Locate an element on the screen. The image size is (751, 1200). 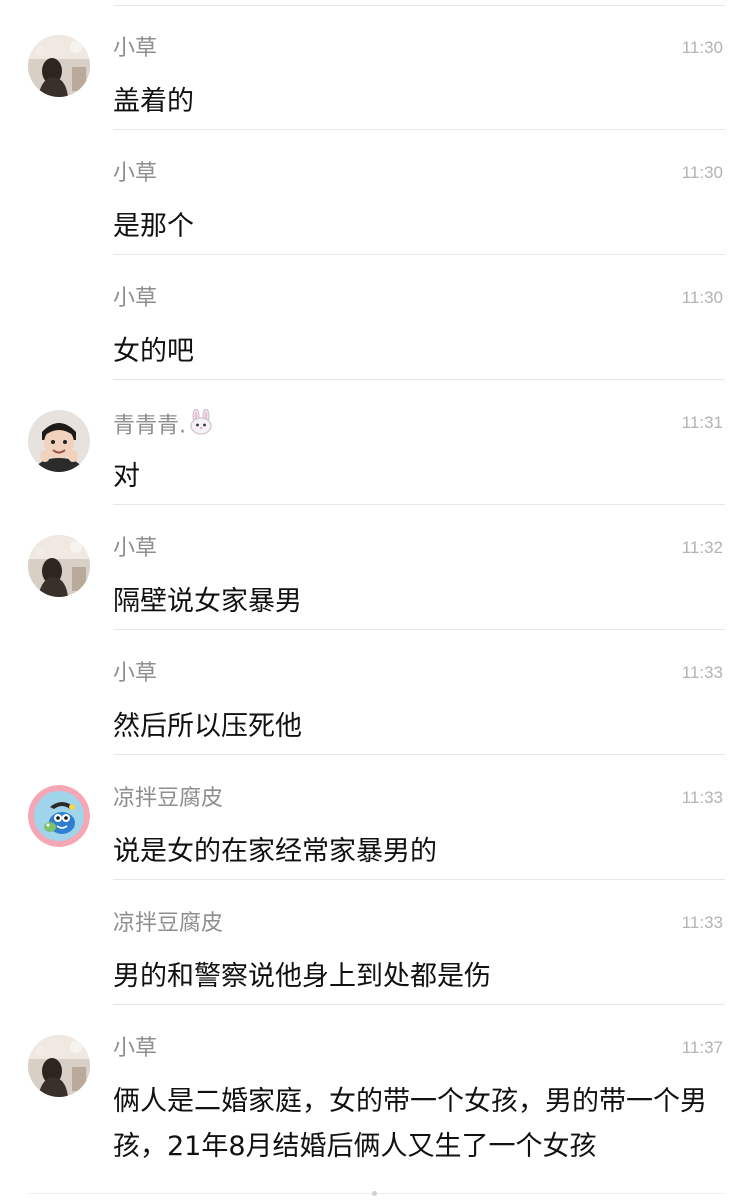
bunny-icon is located at coordinates (201, 426).